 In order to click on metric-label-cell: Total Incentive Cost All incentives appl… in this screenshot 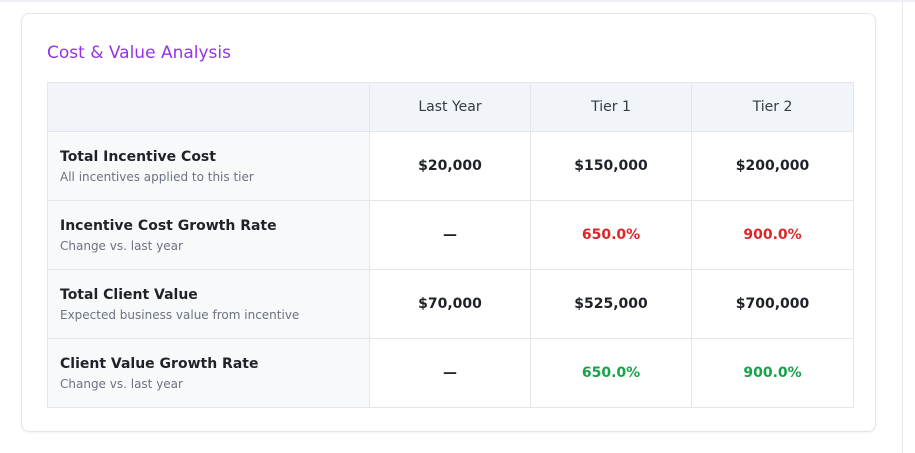, I will do `click(208, 166)`.